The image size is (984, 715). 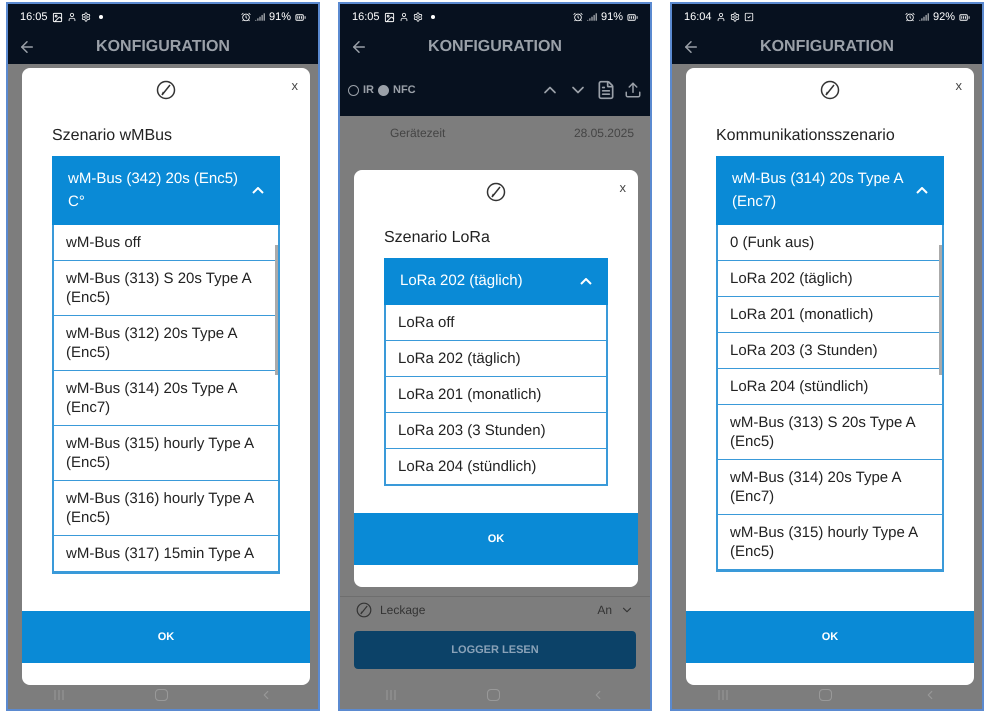 What do you see at coordinates (437, 238) in the screenshot?
I see `dialog-title: Szenario LoRa` at bounding box center [437, 238].